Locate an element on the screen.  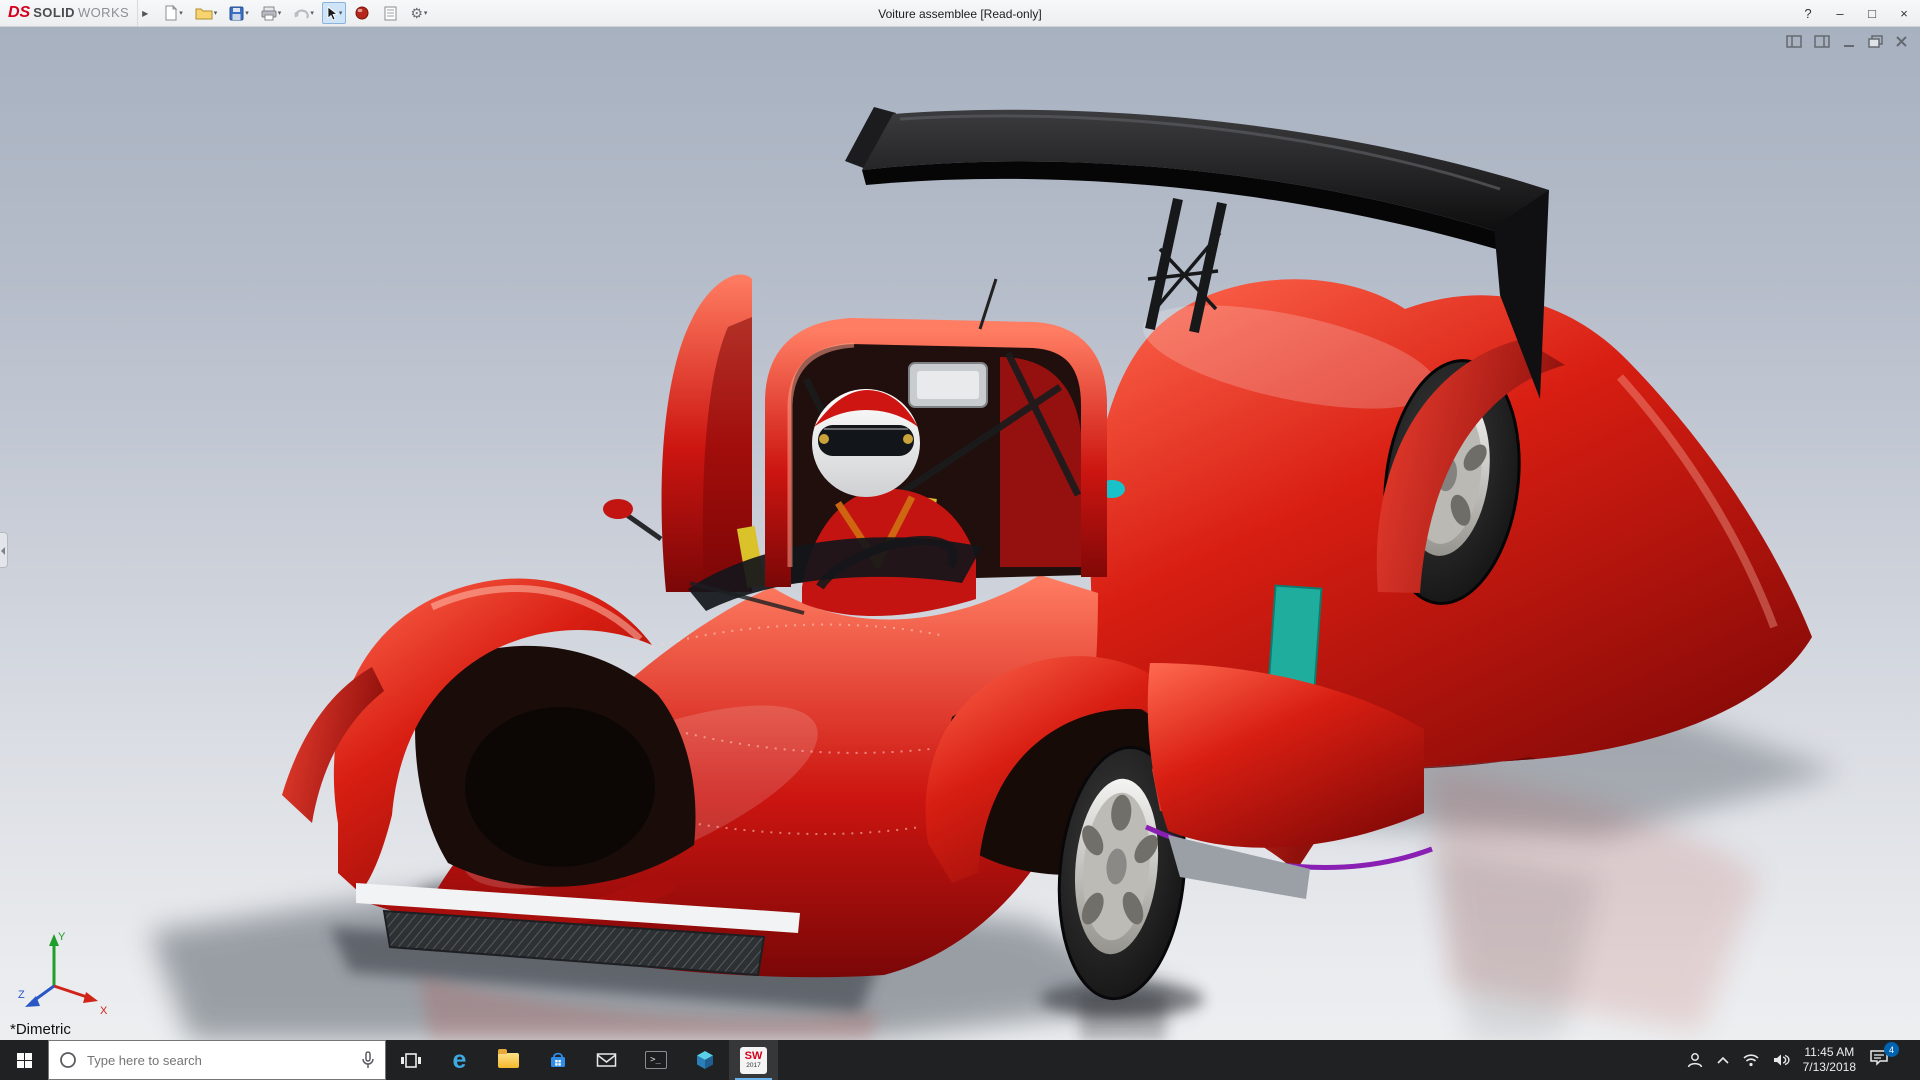
logo-text-solid: SOLID is located at coordinates (54, 12).